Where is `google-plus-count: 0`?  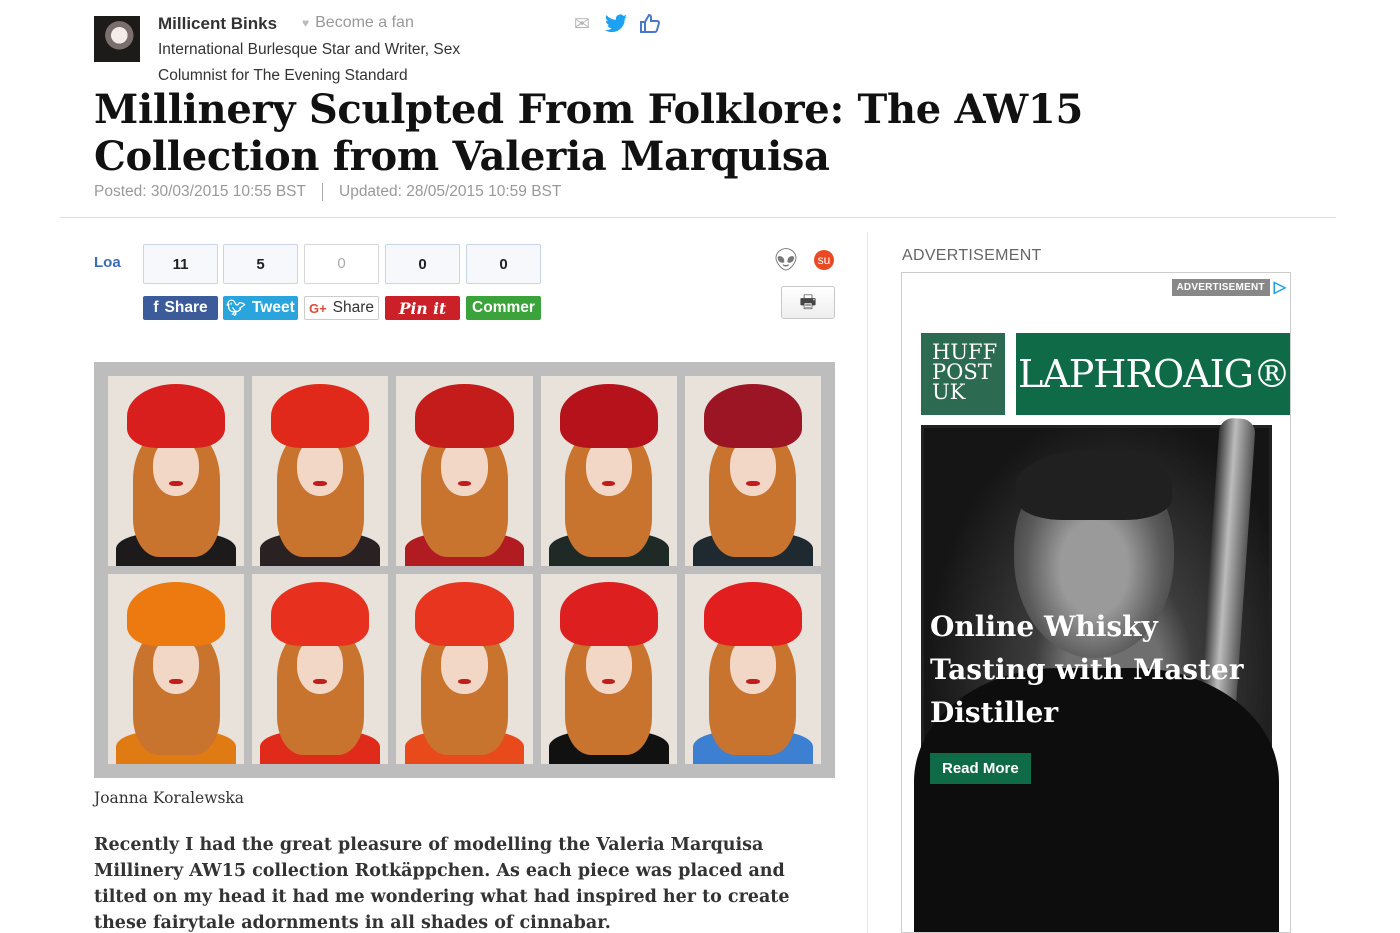
google-plus-count: 0 is located at coordinates (341, 264).